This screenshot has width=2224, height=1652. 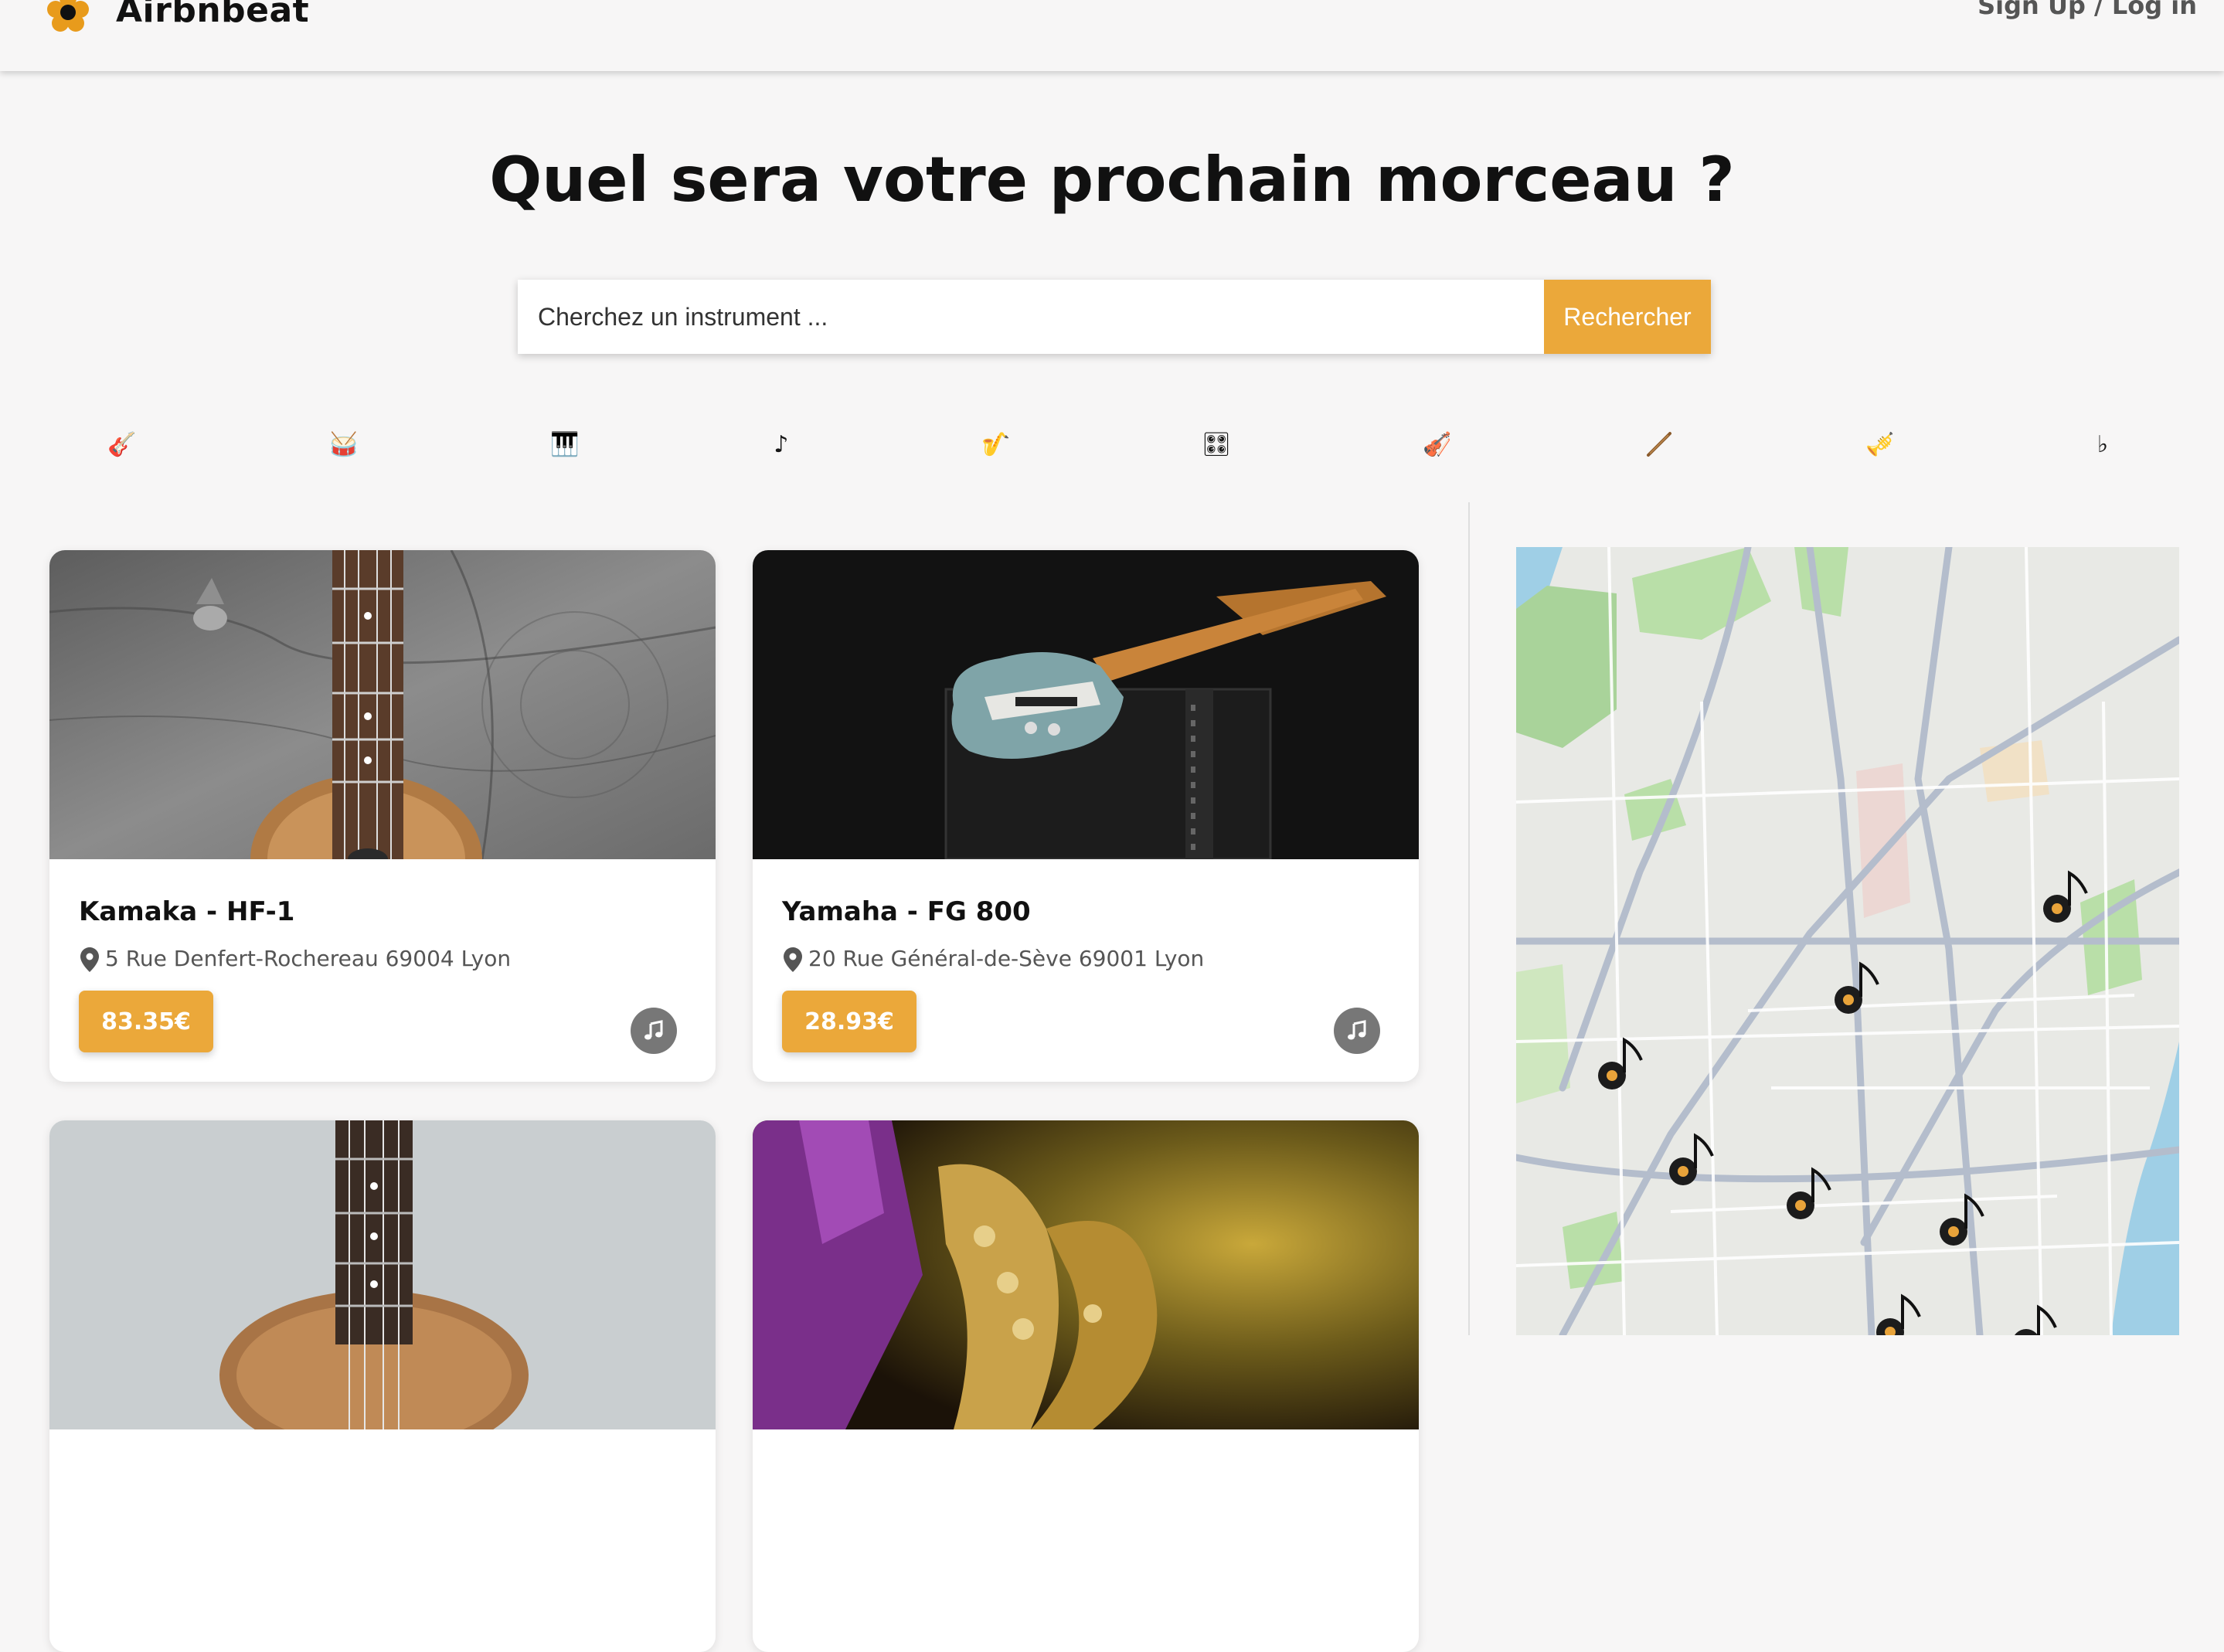 I want to click on category-flat: ♭, so click(x=2102, y=444).